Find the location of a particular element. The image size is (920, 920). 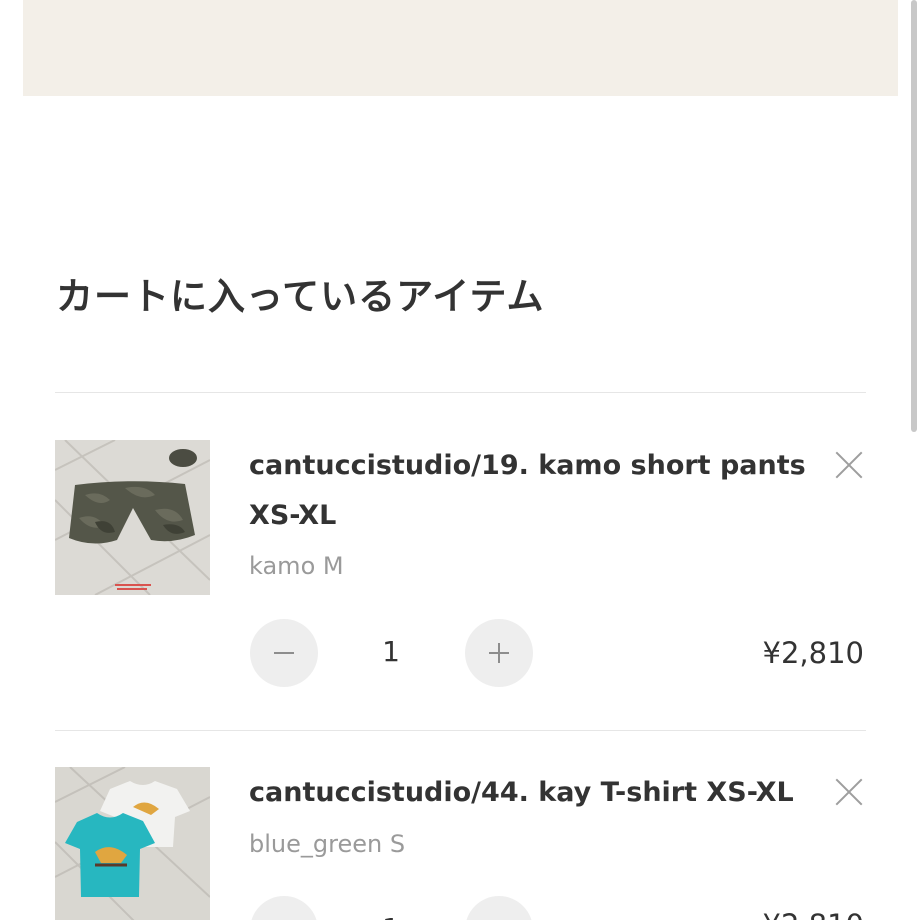

top-banner is located at coordinates (460, 48).